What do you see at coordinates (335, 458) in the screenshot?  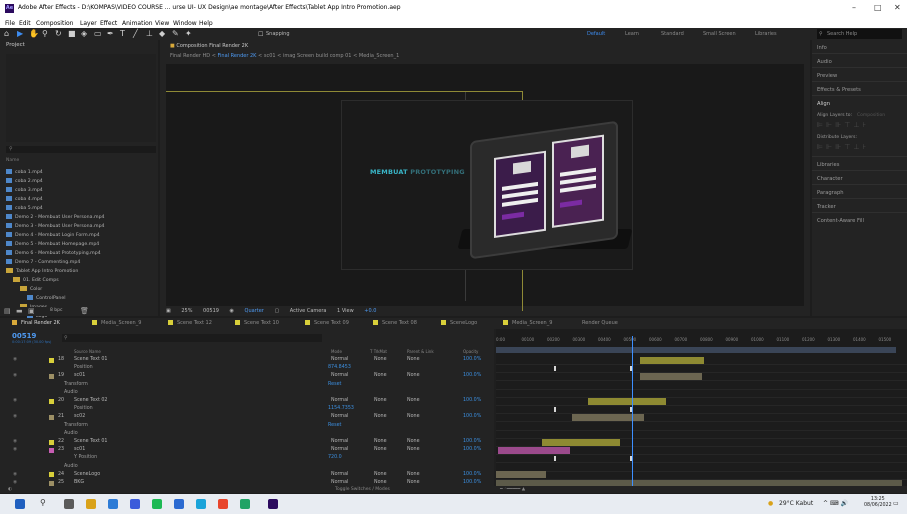 I see `property-value: 720.0` at bounding box center [335, 458].